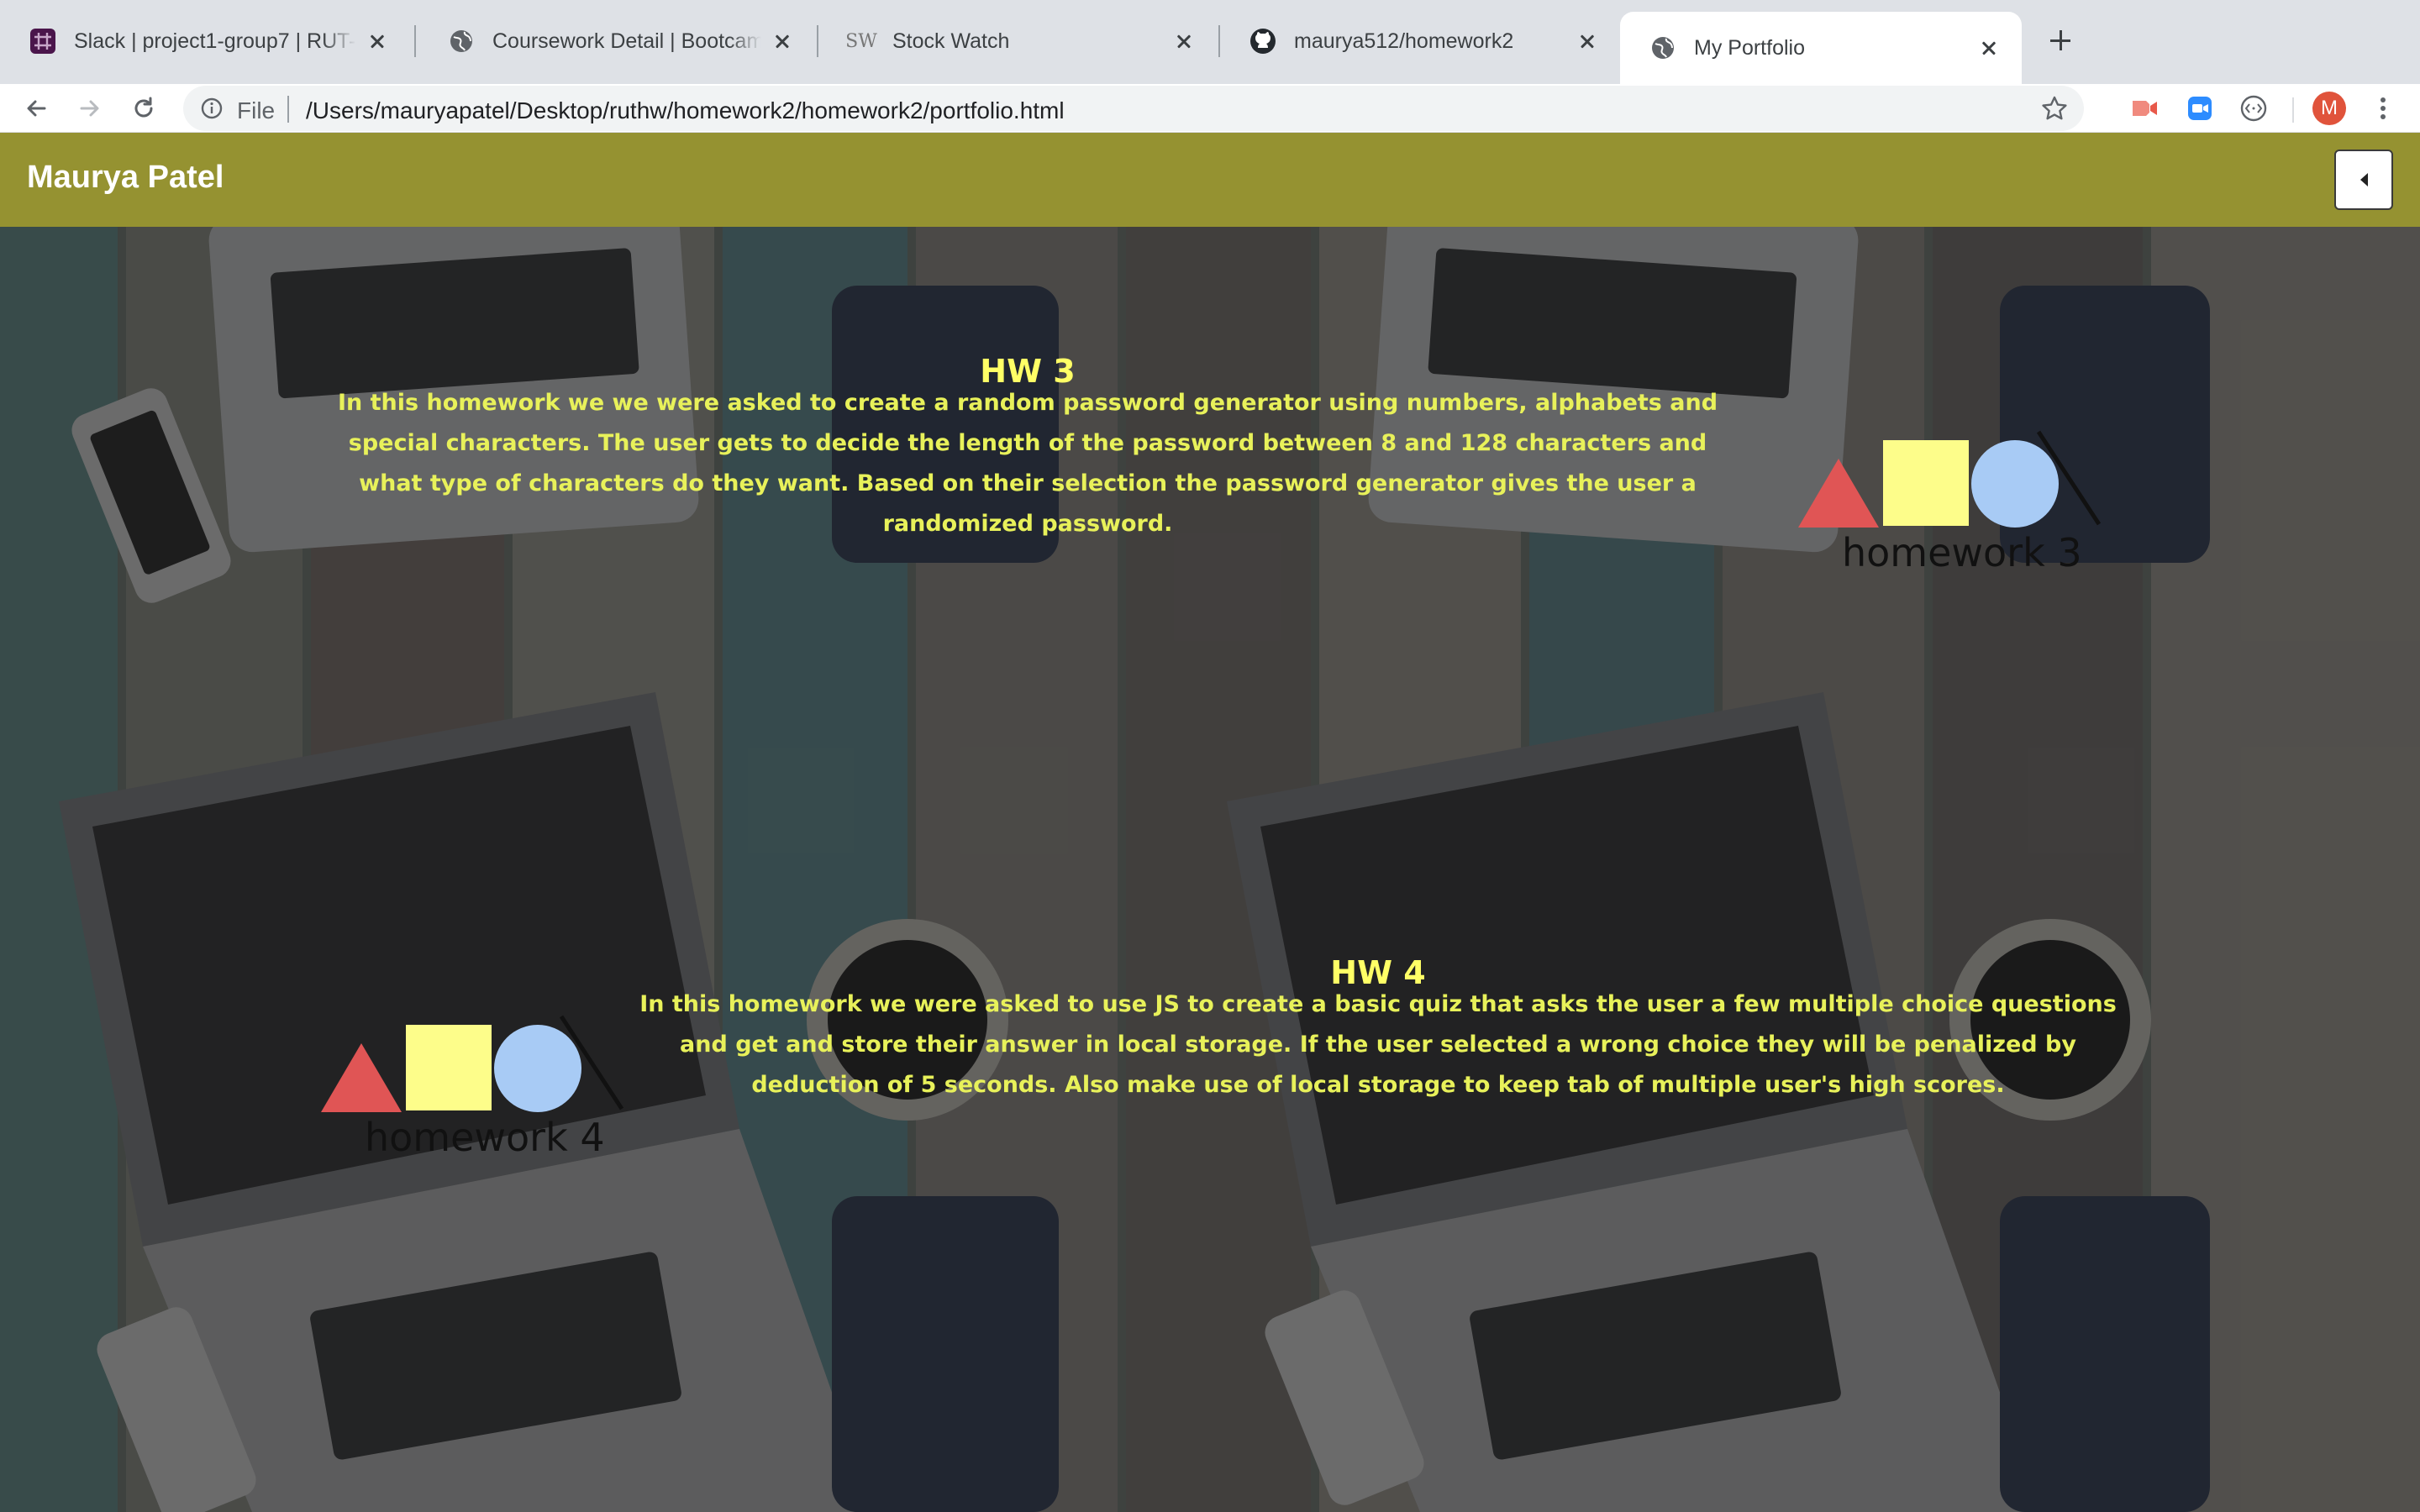  I want to click on site-brand: Maurya Patel, so click(125, 178).